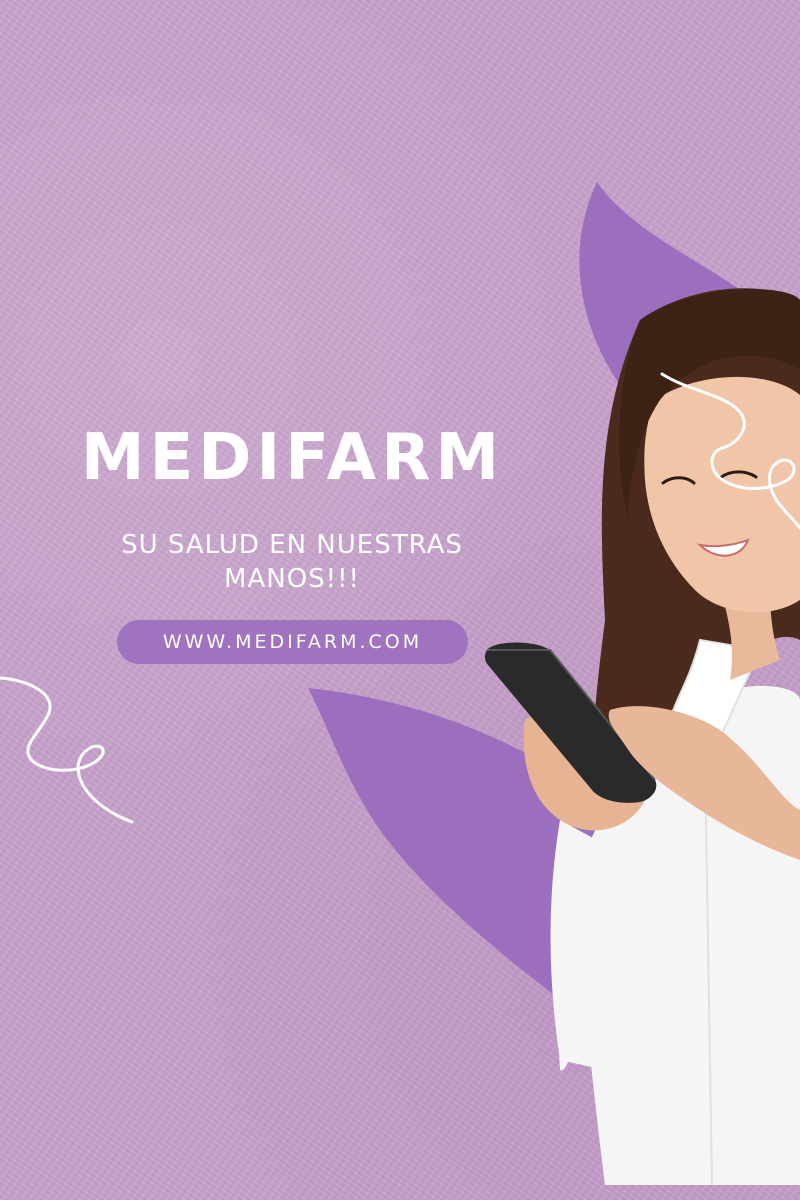 The width and height of the screenshot is (800, 1200). What do you see at coordinates (292, 642) in the screenshot?
I see `website-link: WWW.MEDIFARM.COM` at bounding box center [292, 642].